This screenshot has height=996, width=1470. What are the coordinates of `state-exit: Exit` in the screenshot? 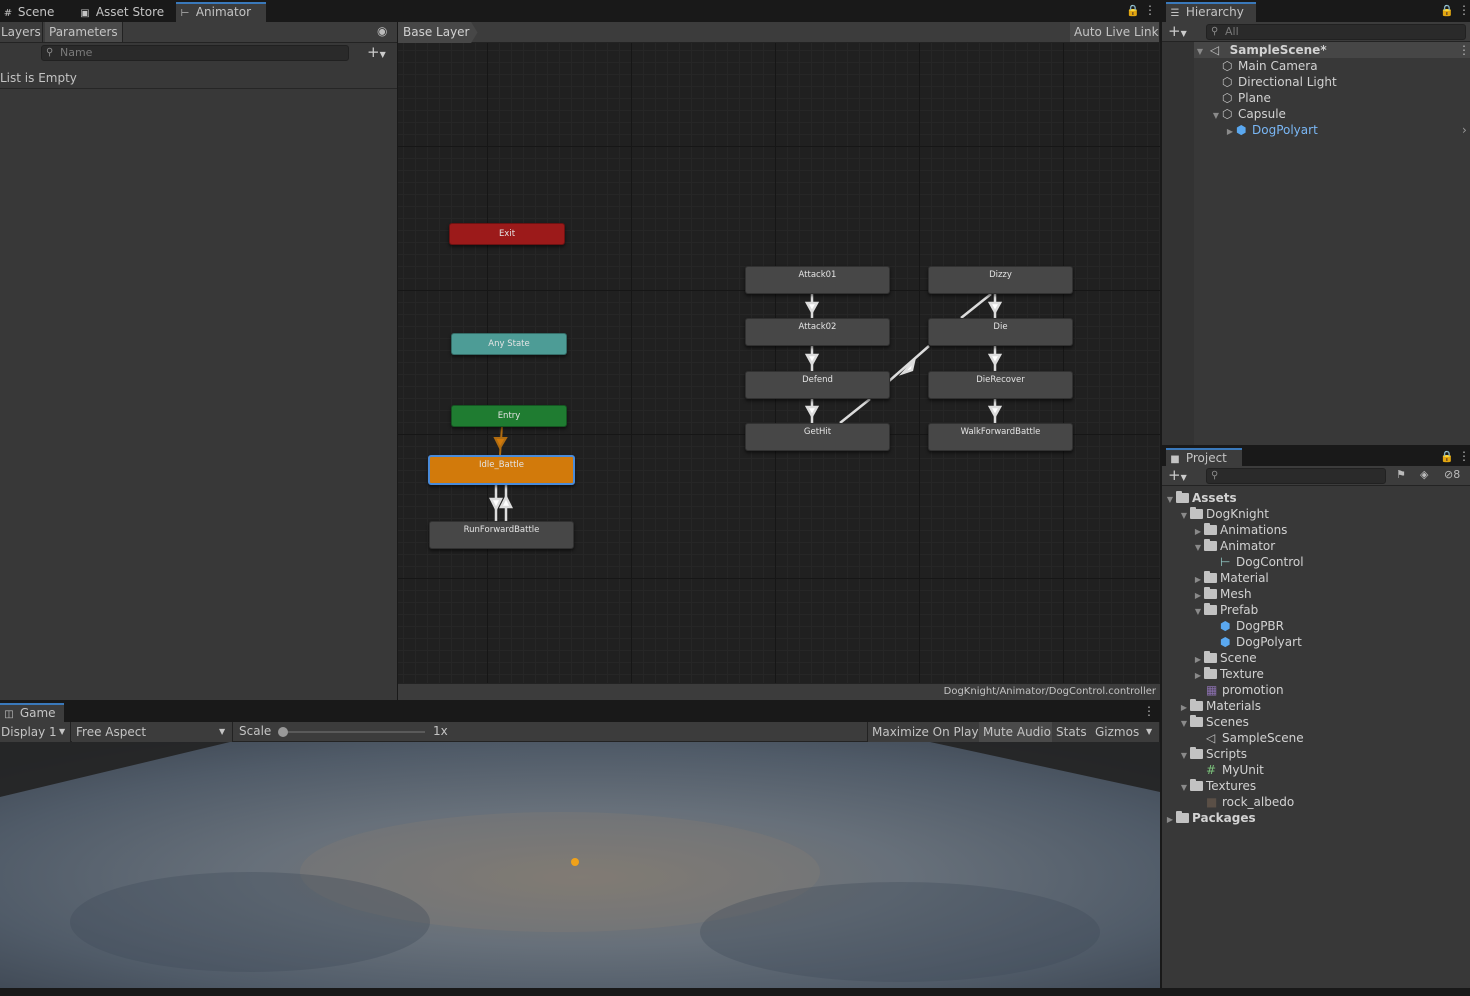 It's located at (507, 234).